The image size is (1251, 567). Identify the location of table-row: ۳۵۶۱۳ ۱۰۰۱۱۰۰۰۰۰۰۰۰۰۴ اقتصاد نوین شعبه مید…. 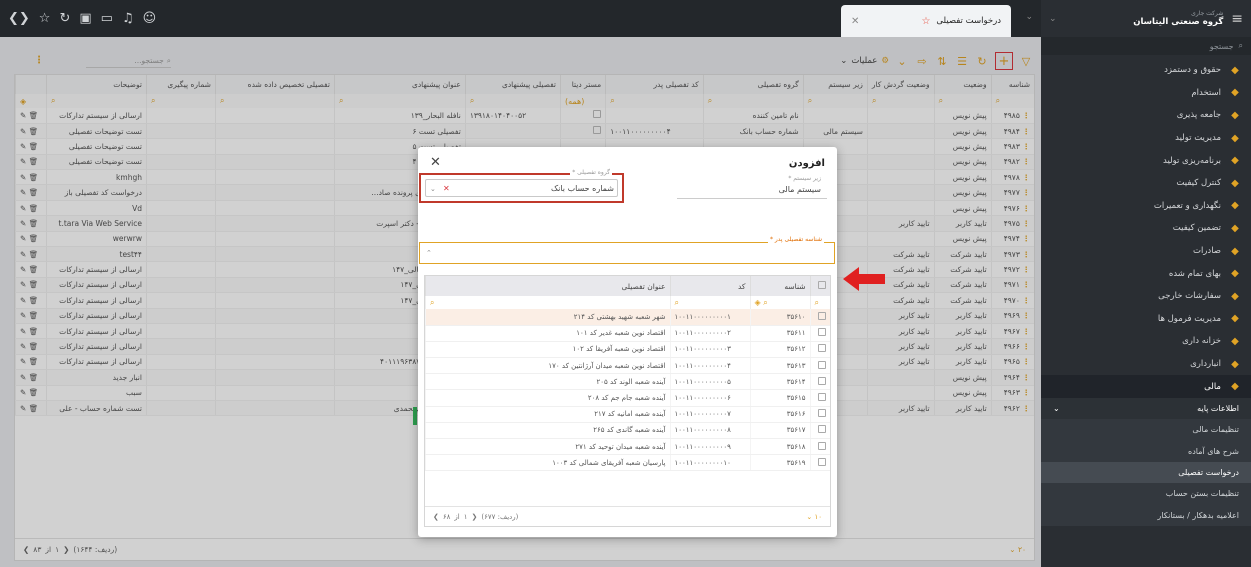
(627, 366).